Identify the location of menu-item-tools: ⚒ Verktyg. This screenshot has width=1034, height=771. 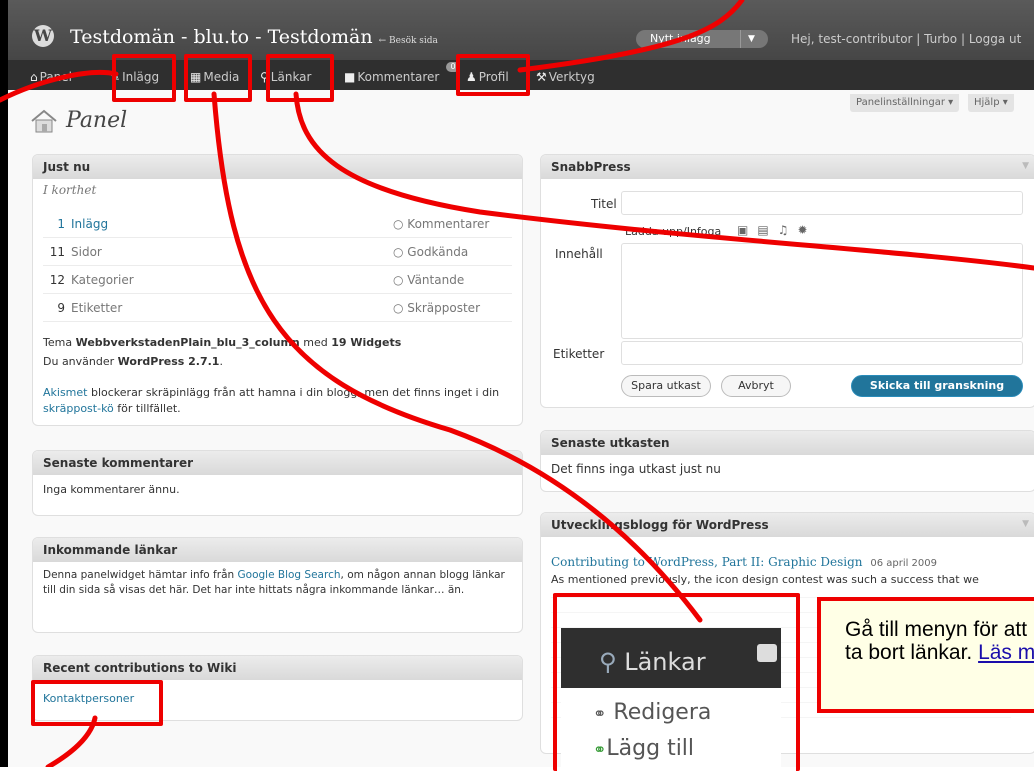
(565, 77).